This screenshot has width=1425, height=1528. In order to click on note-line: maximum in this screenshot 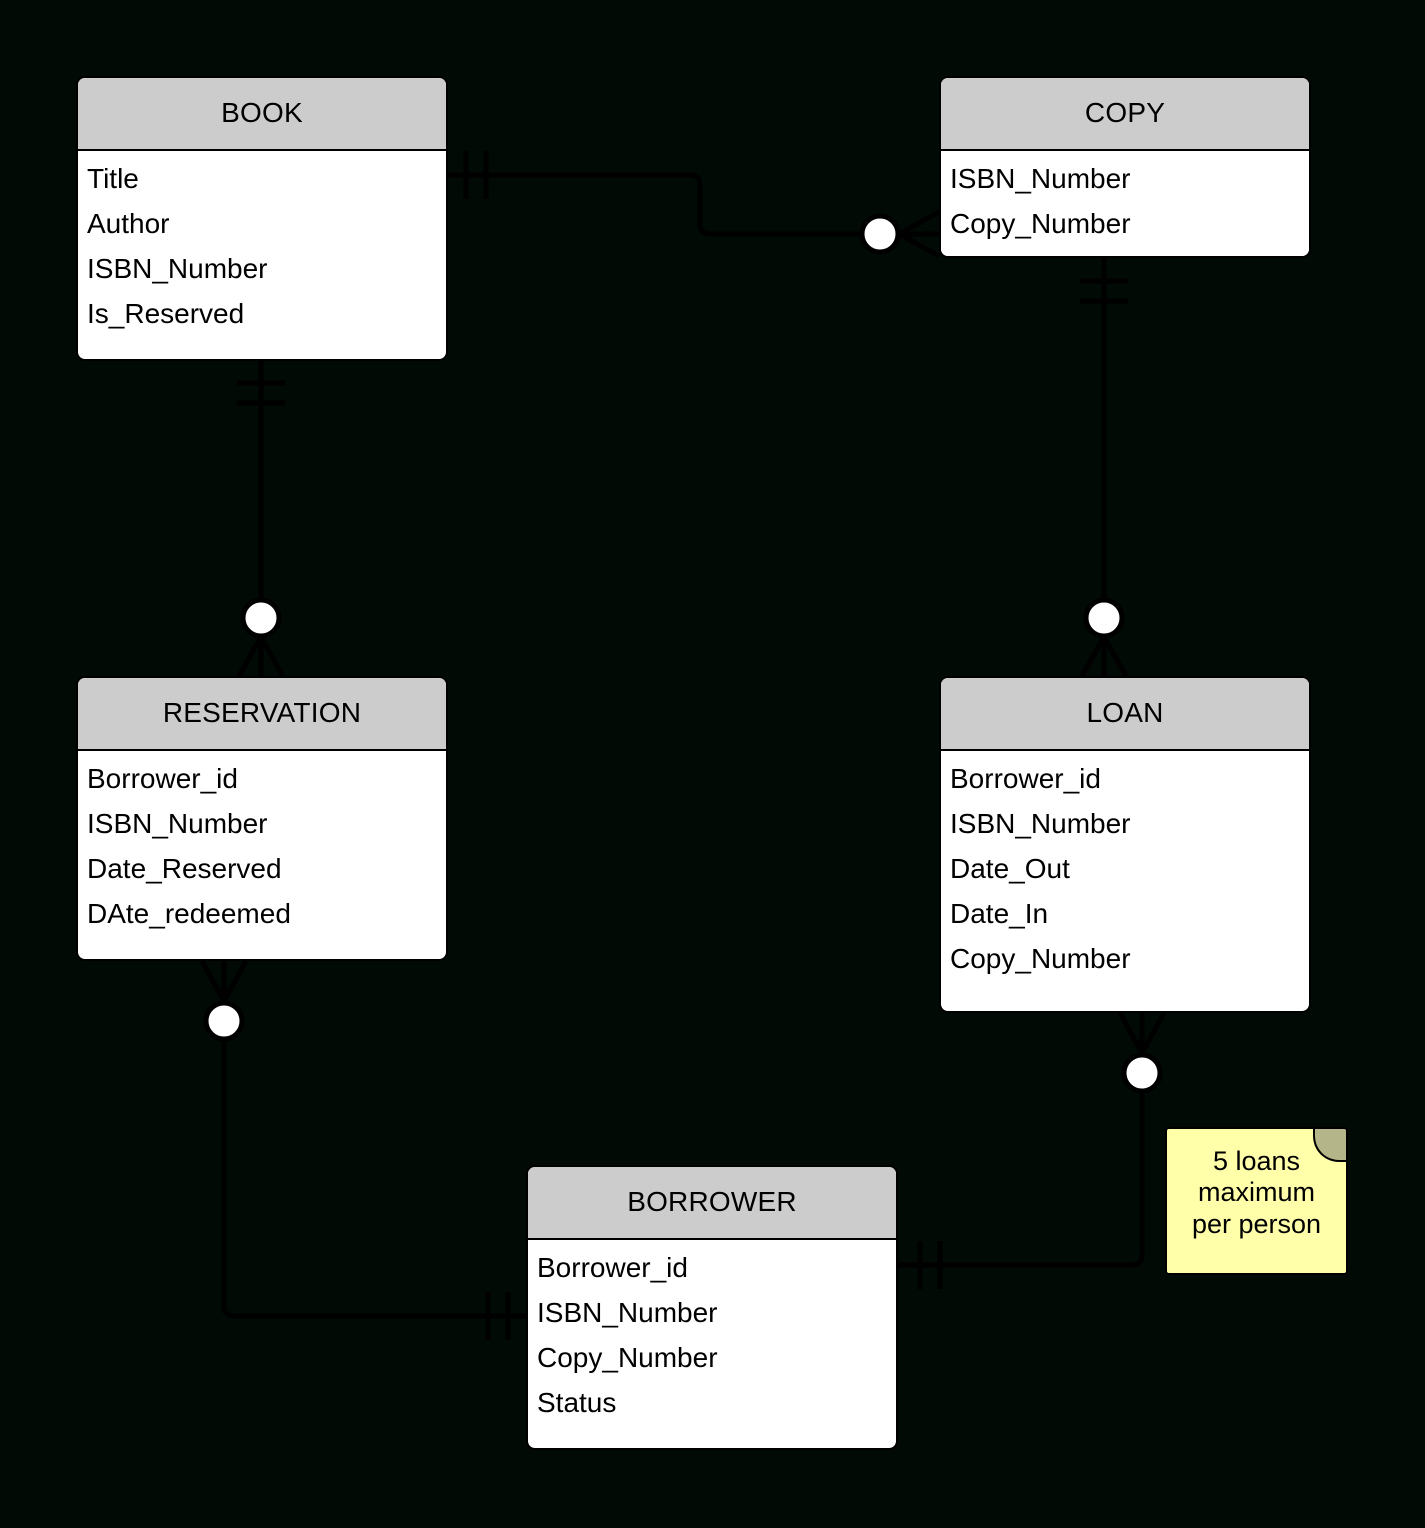, I will do `click(1256, 1192)`.